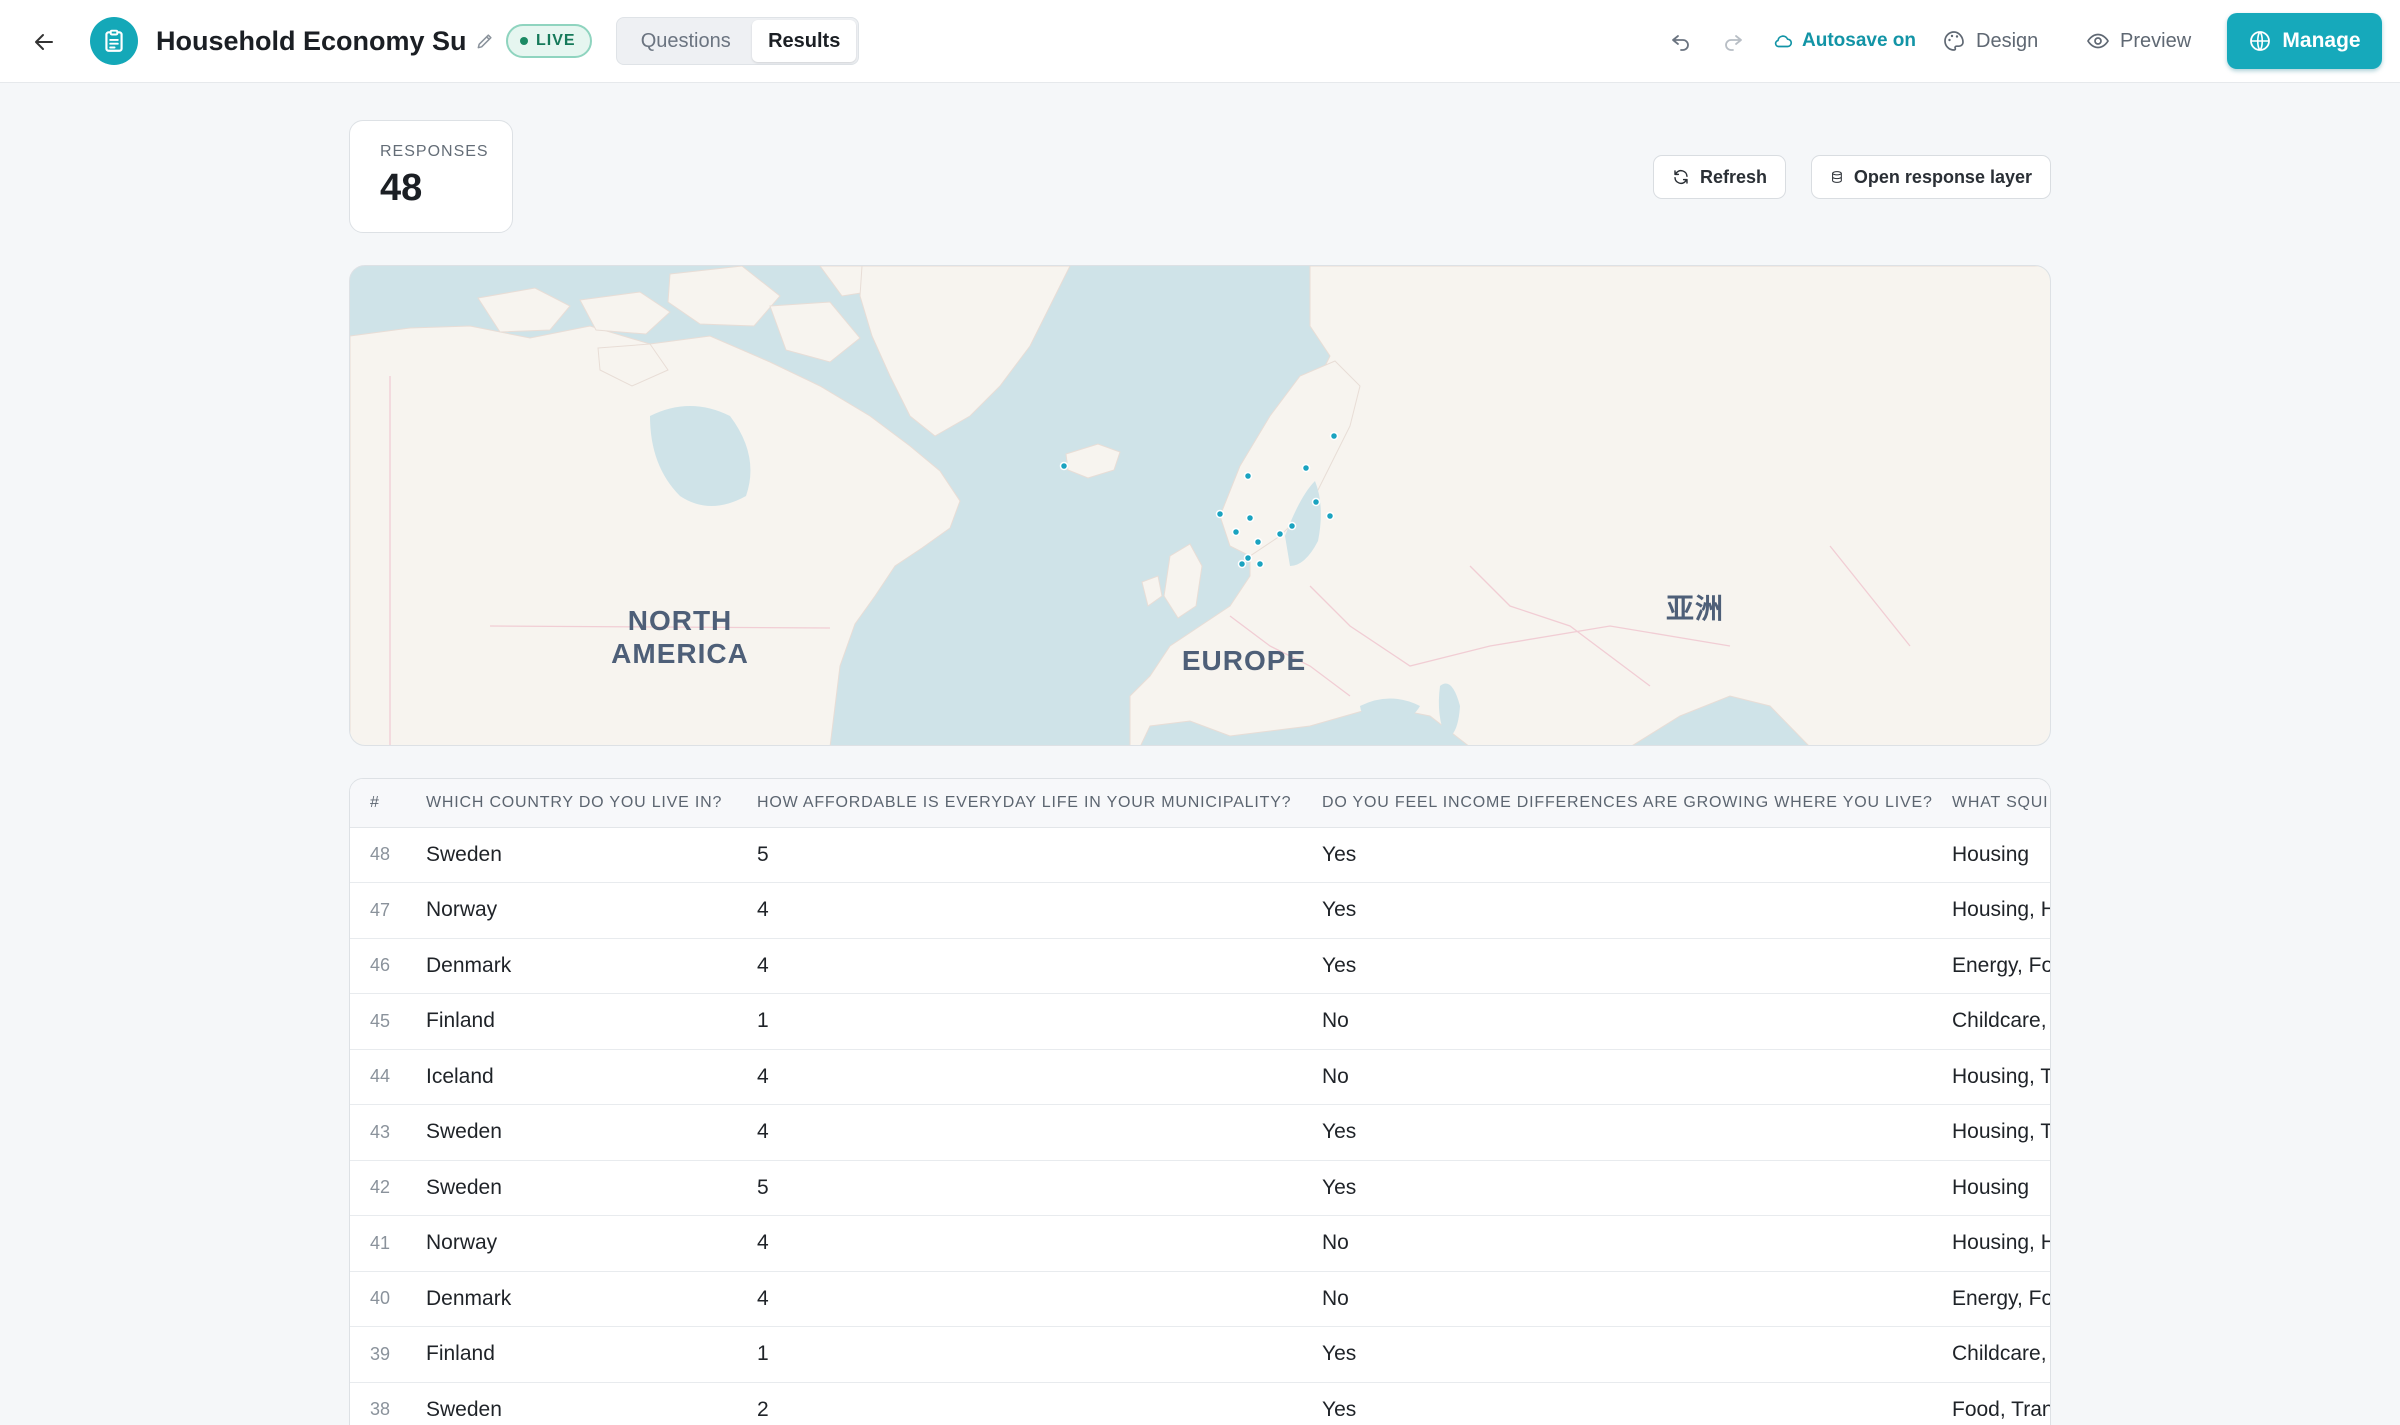 Image resolution: width=2400 pixels, height=1425 pixels. I want to click on tab-questions: Questions, so click(685, 41).